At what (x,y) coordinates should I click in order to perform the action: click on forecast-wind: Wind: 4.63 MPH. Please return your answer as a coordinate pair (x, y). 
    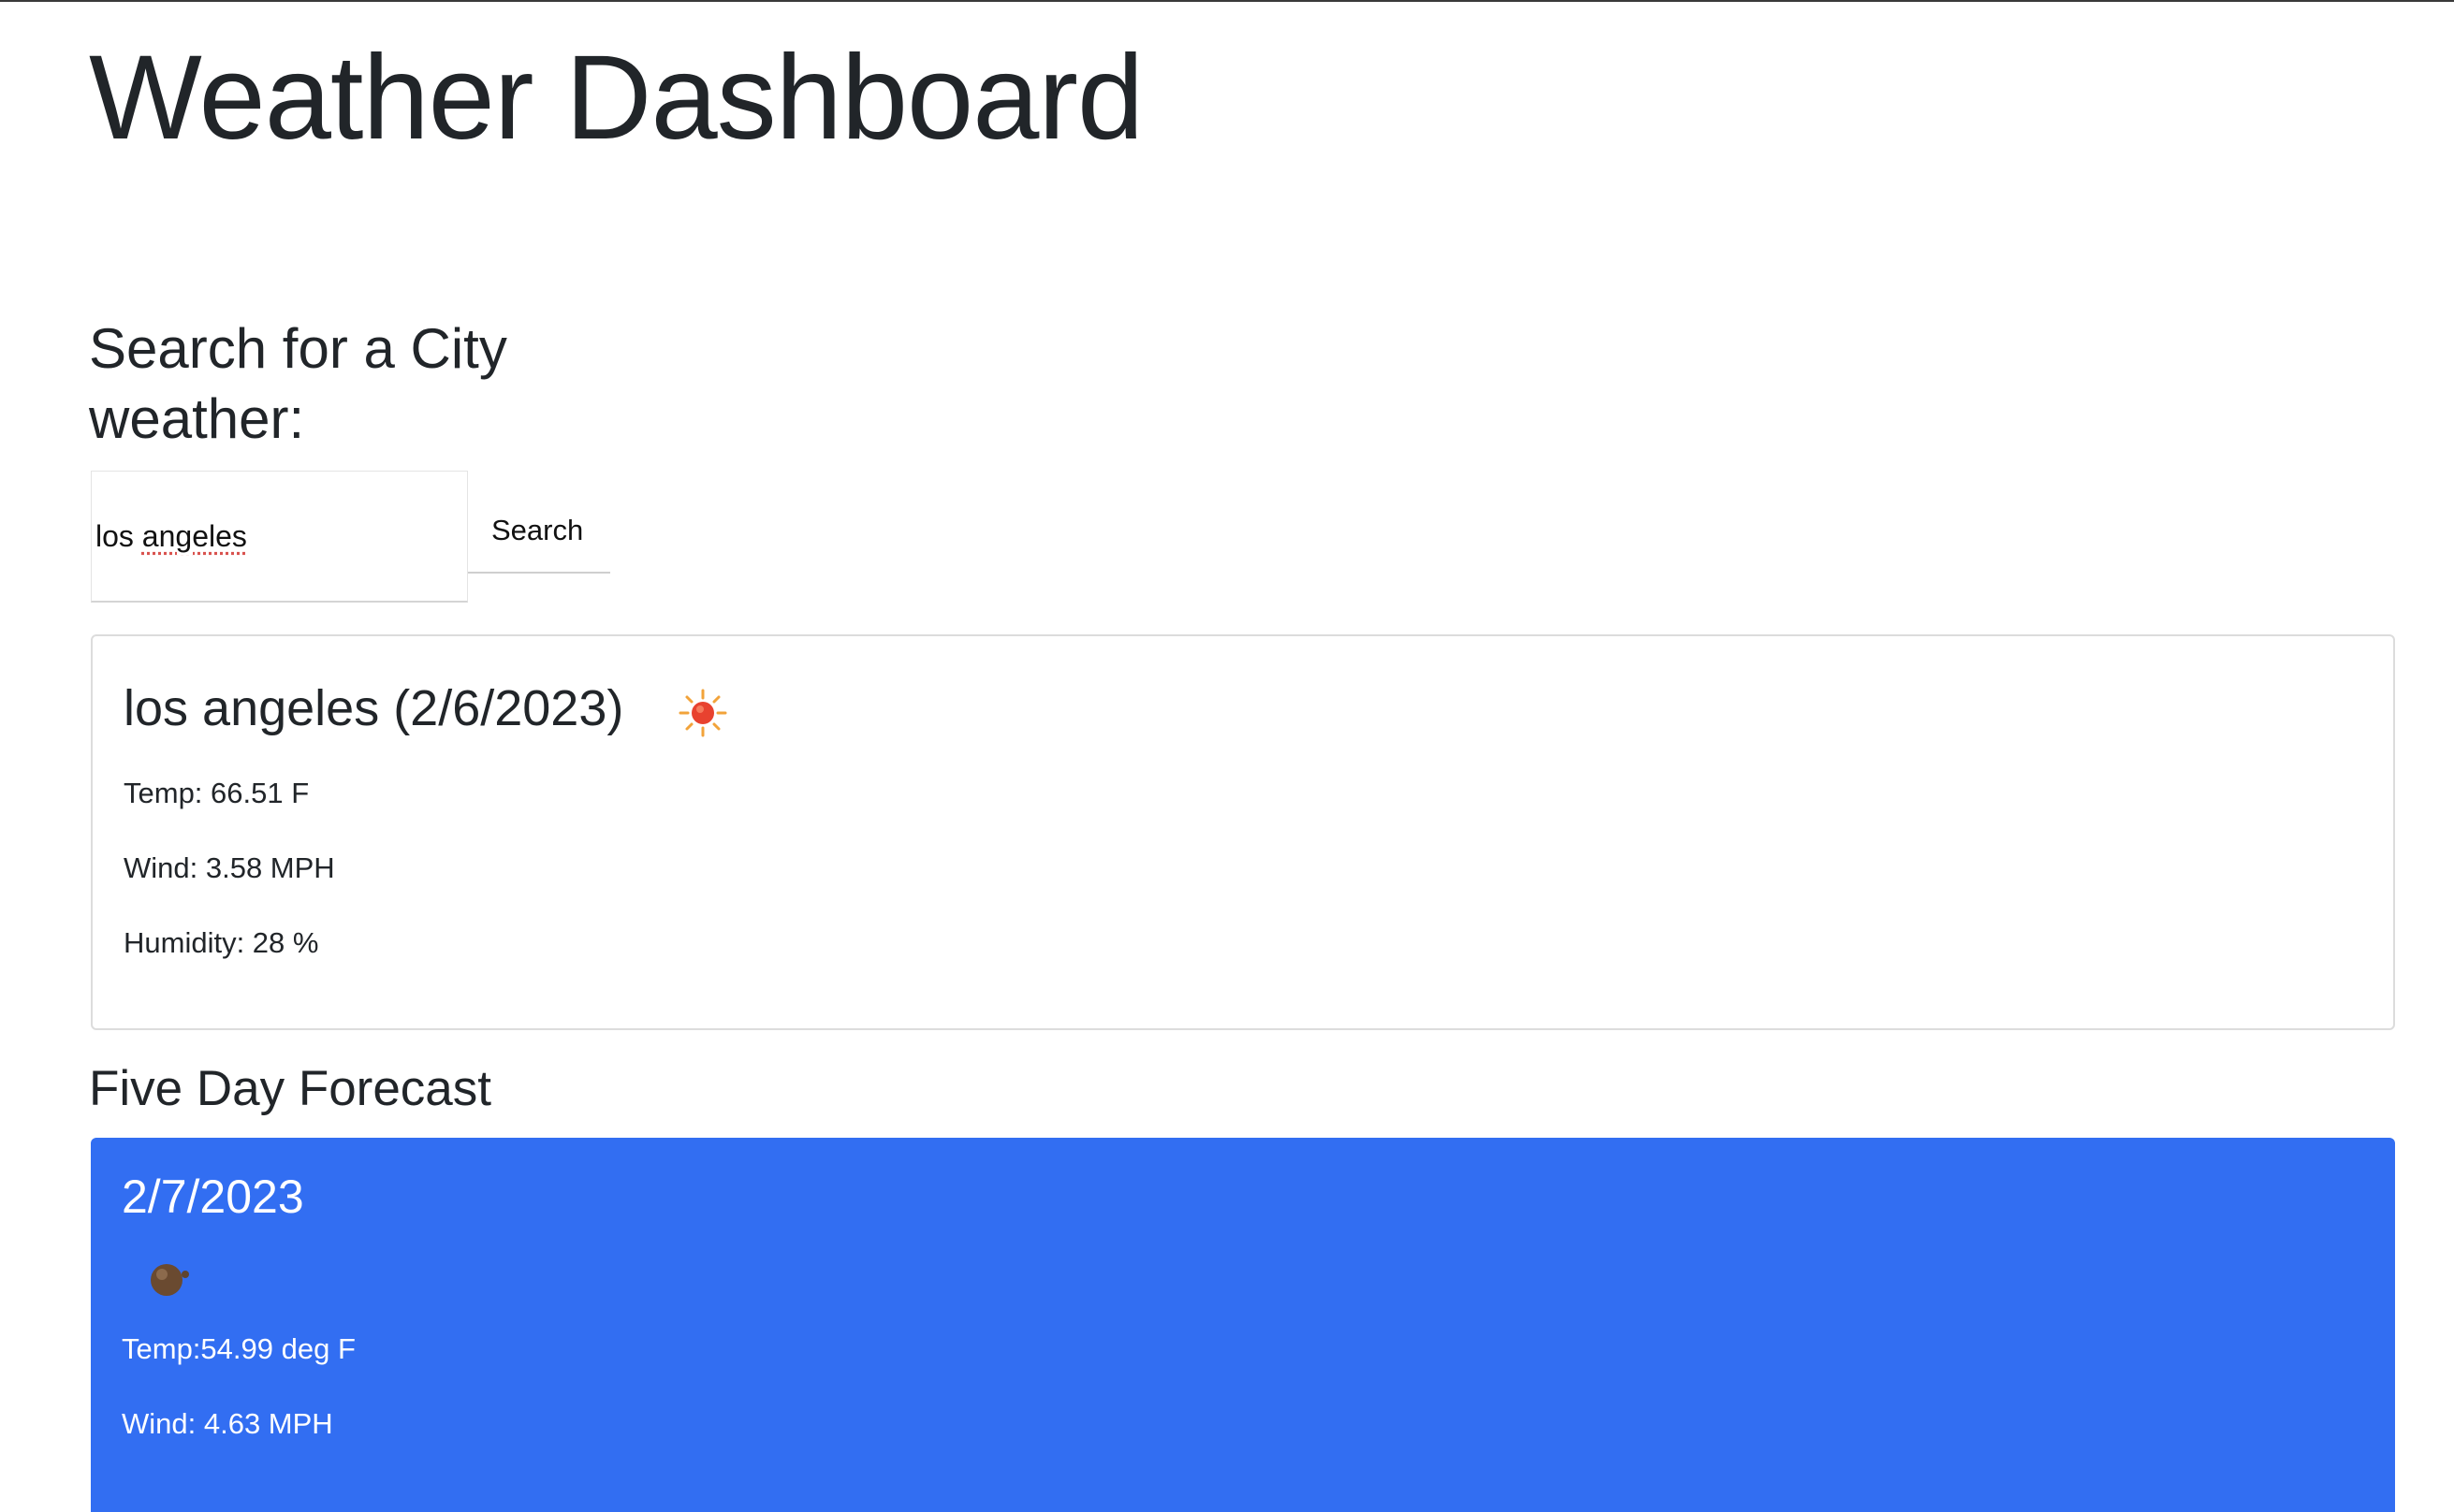
    Looking at the image, I should click on (228, 1424).